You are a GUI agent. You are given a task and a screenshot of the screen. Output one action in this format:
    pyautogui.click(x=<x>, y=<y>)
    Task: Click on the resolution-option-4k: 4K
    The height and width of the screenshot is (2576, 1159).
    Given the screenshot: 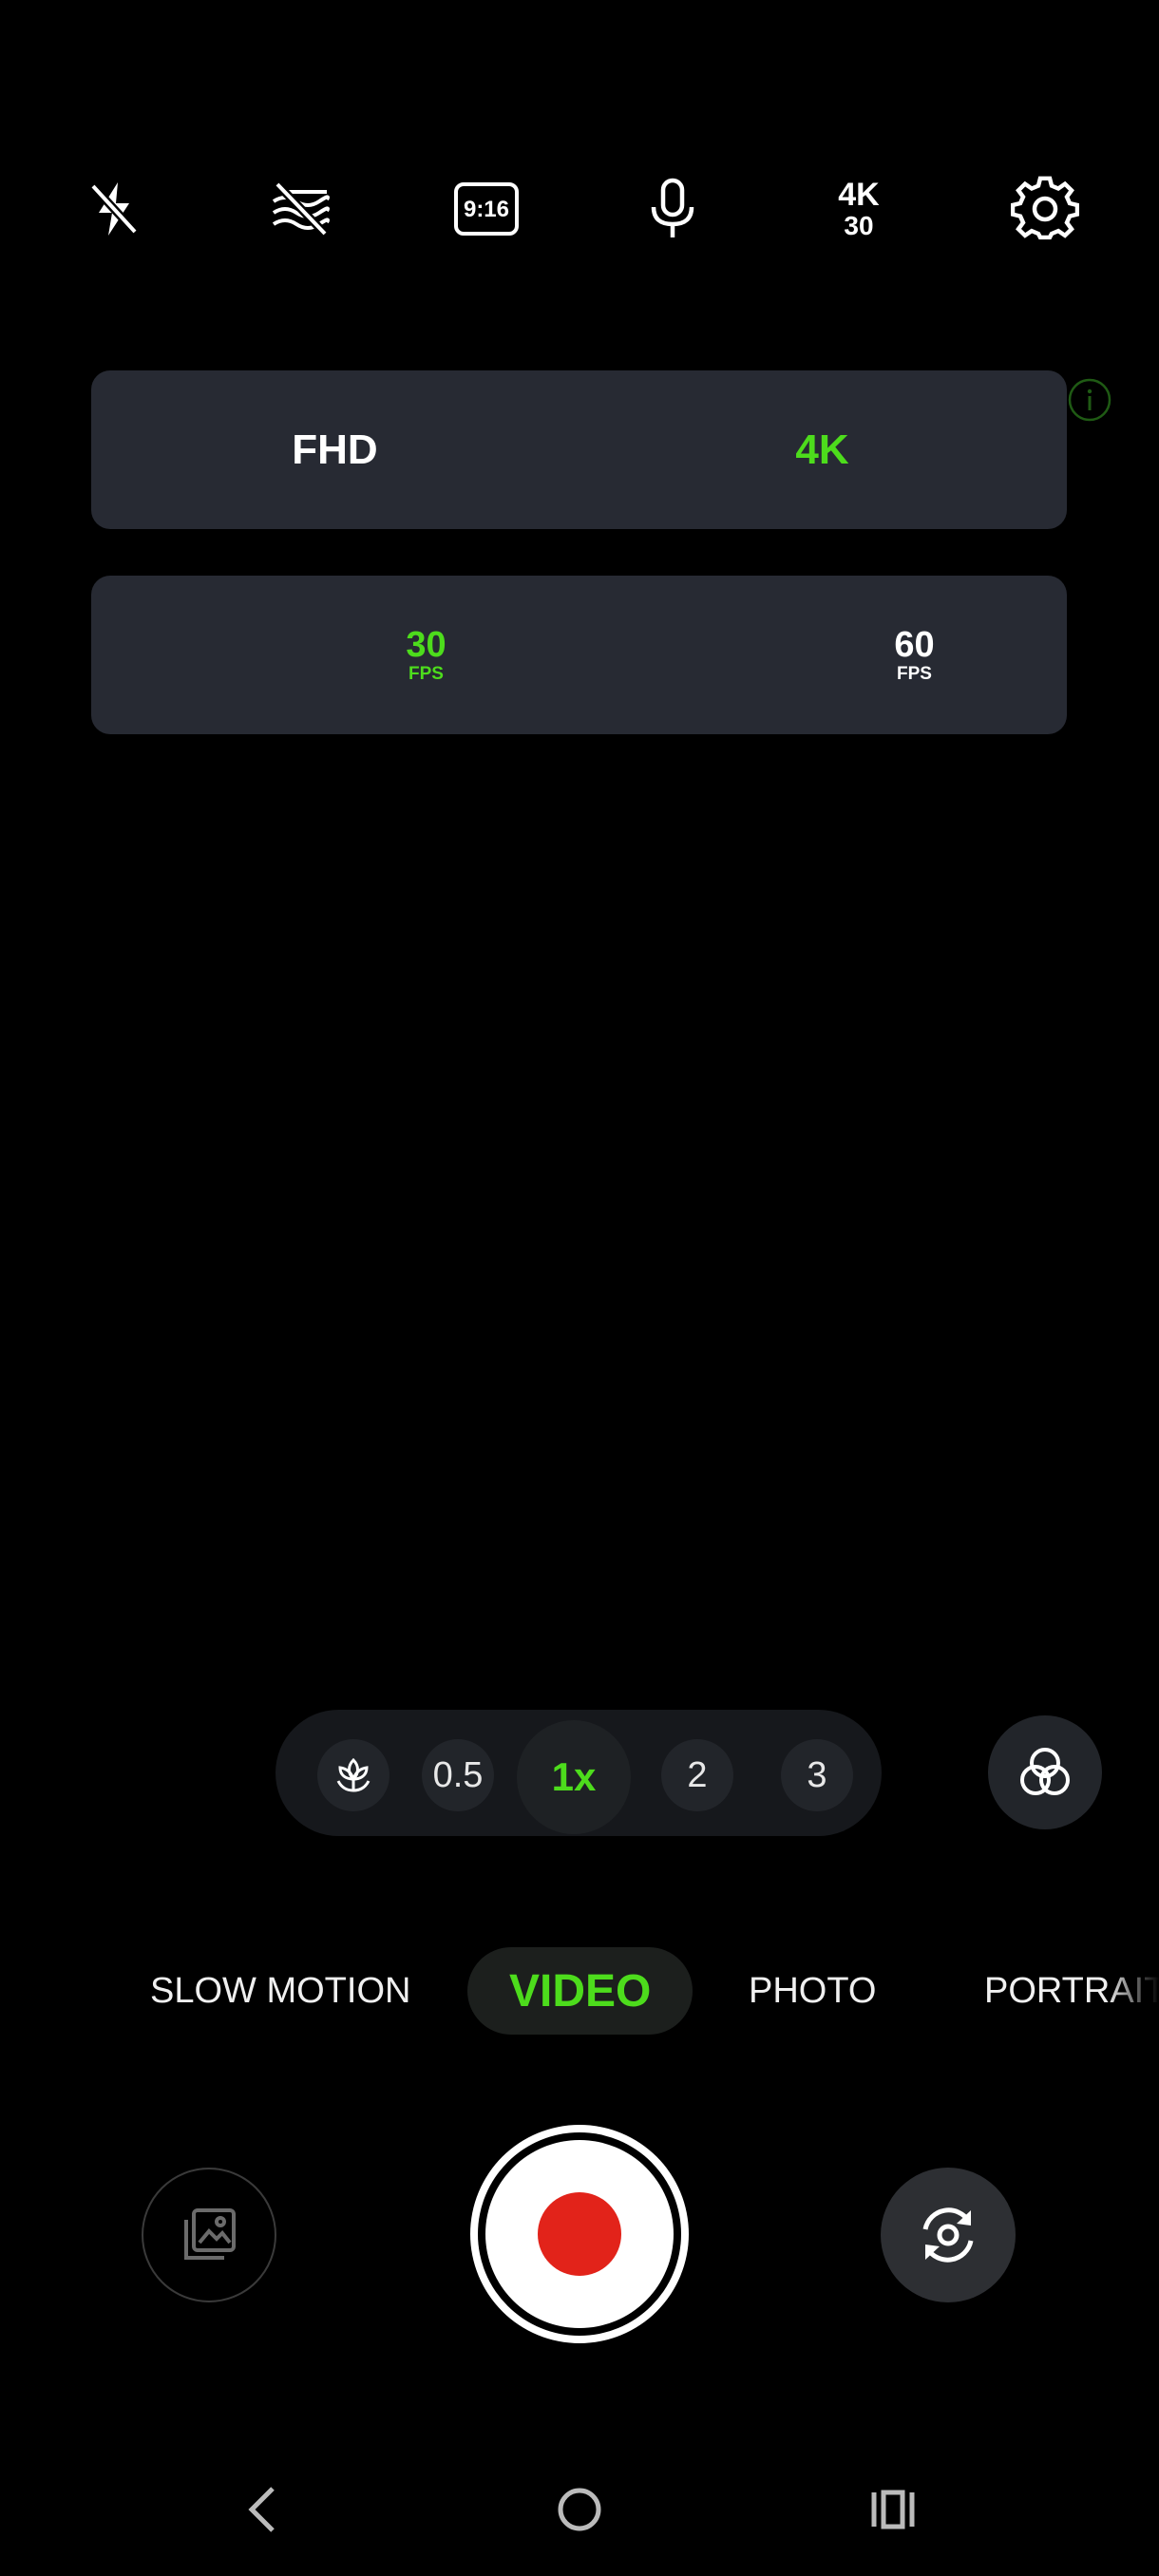 What is the action you would take?
    pyautogui.click(x=822, y=449)
    